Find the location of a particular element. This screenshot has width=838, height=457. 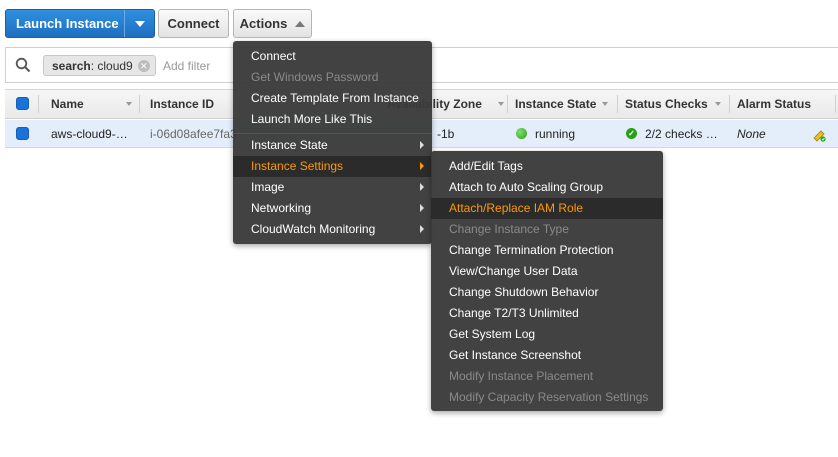

menu-item-networking: Networking is located at coordinates (332, 208).